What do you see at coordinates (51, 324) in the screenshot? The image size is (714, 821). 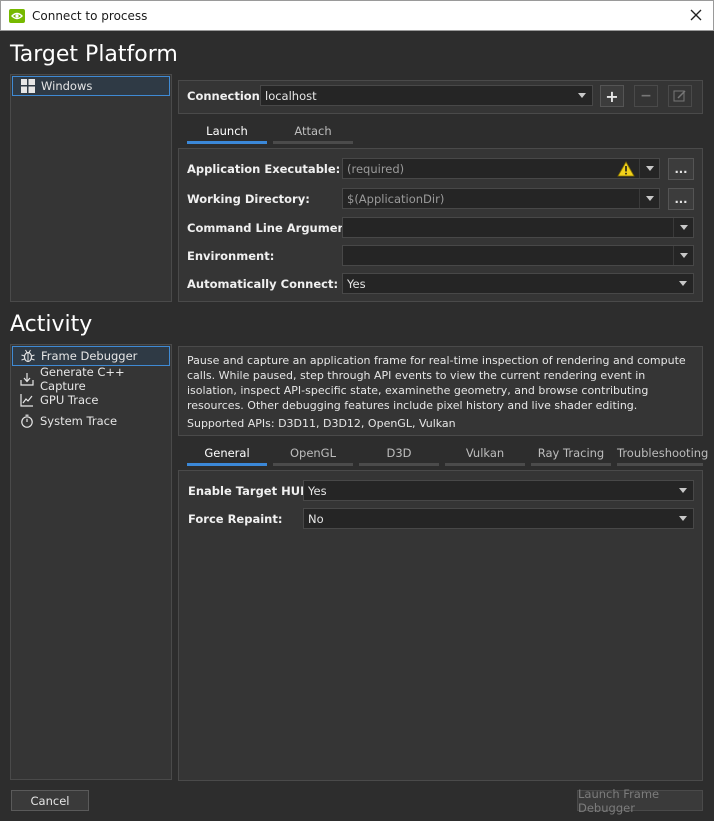 I see `activity-heading: Activity` at bounding box center [51, 324].